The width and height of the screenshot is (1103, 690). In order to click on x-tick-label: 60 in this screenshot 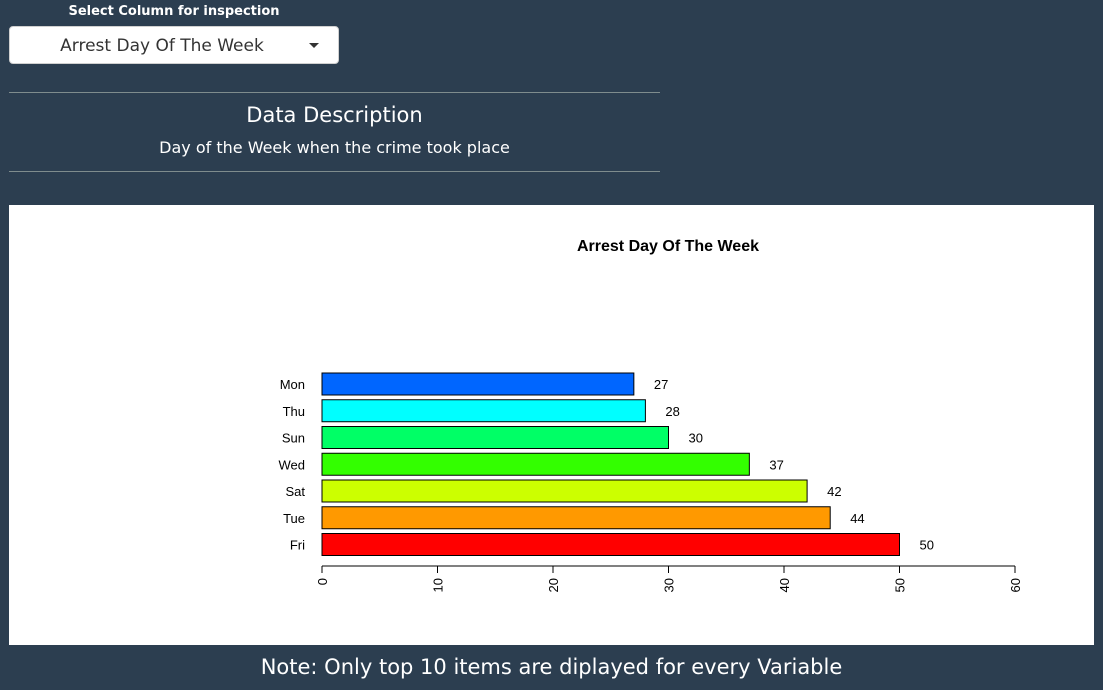, I will do `click(1015, 585)`.